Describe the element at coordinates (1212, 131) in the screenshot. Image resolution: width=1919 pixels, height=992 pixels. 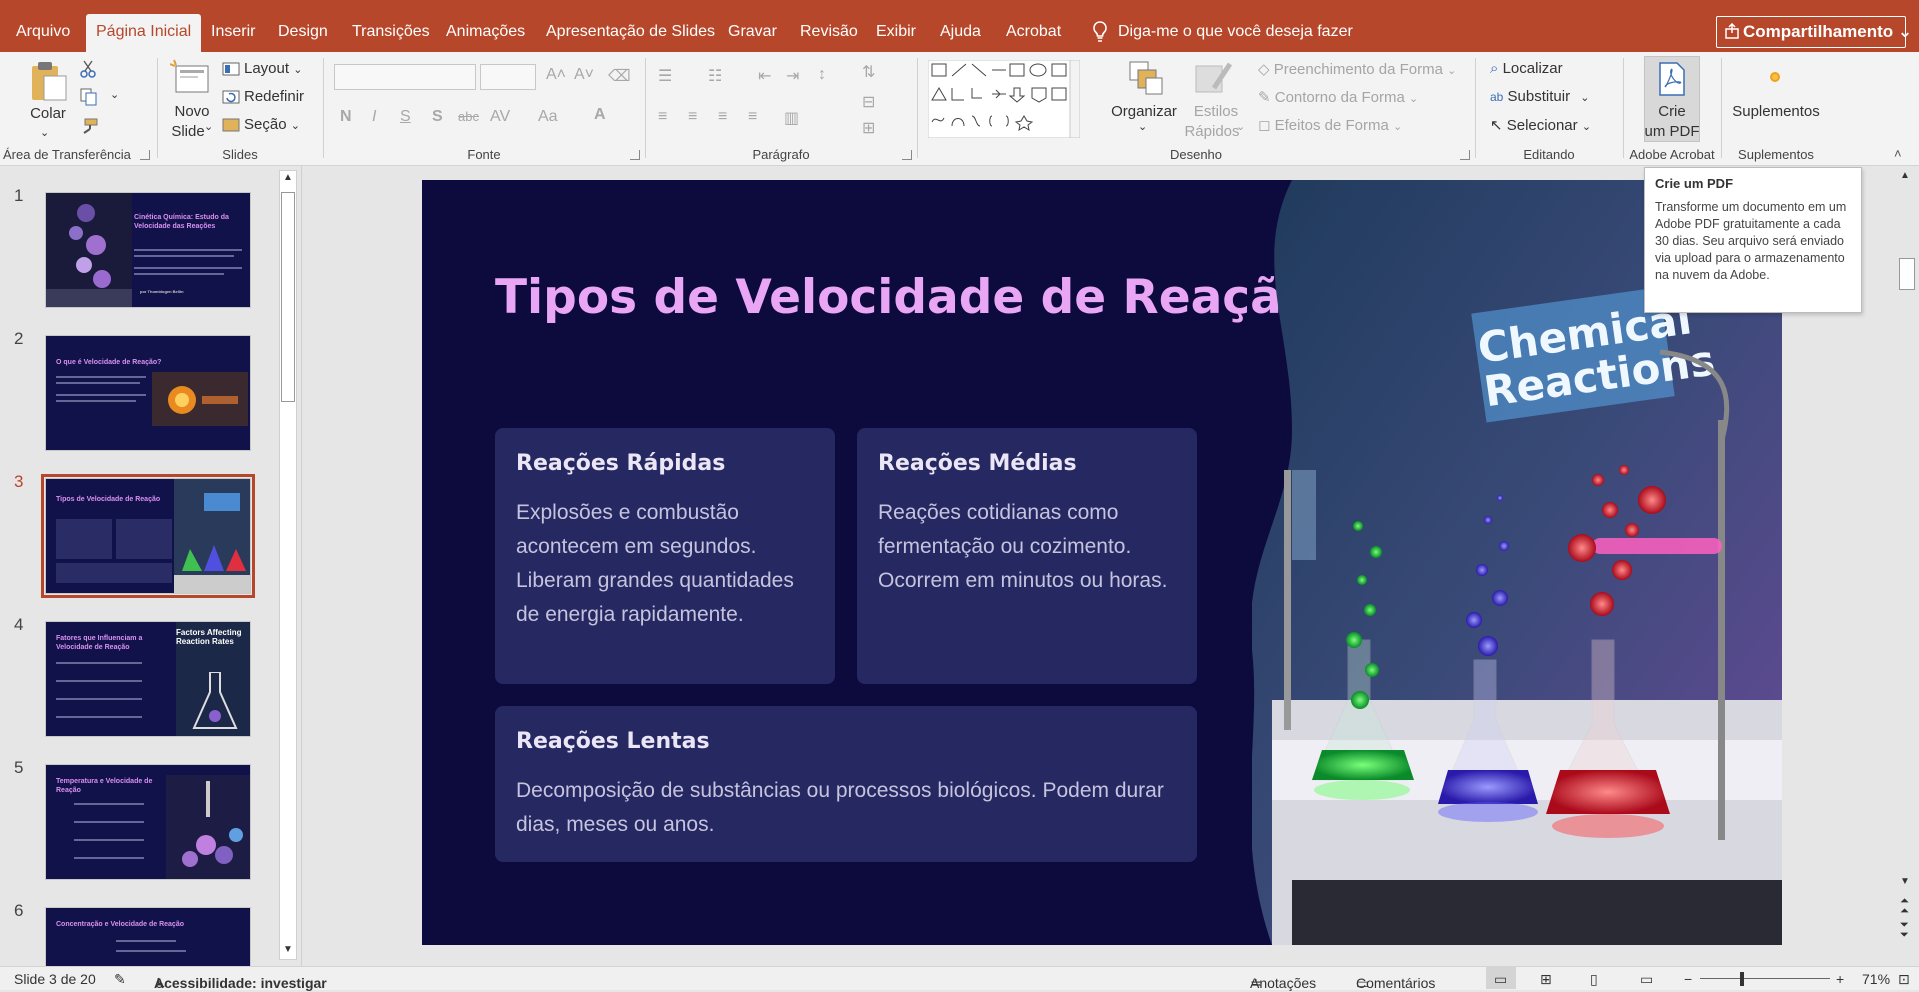
I see `quick-styles-label-2: Rápidos` at that location.